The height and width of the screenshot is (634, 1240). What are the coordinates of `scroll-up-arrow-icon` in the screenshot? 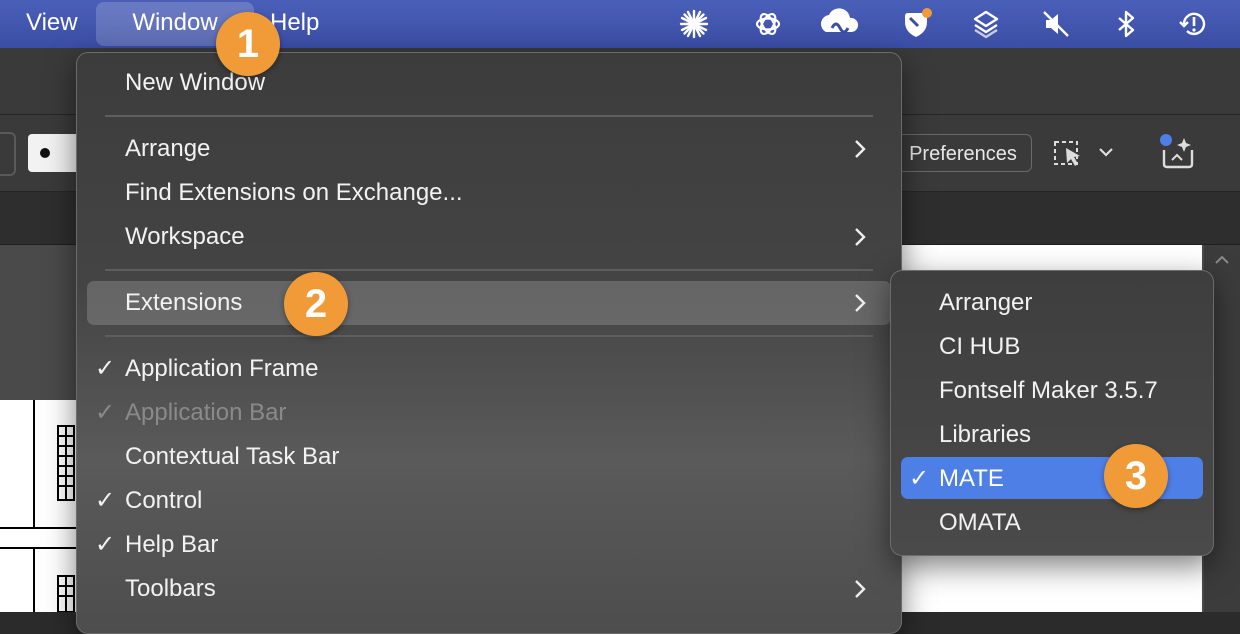 It's located at (1222, 260).